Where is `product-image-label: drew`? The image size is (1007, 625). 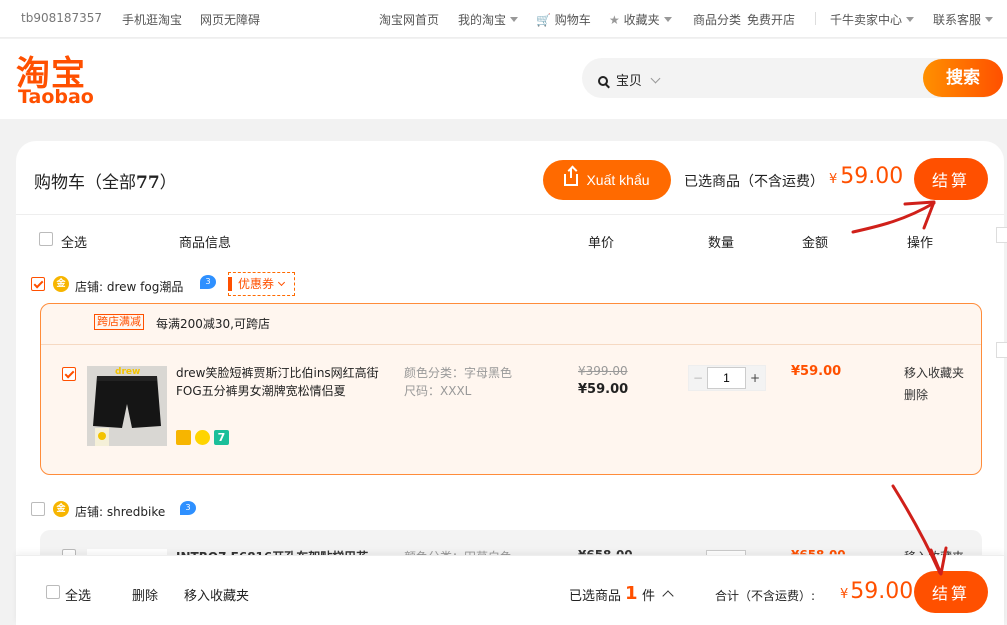
product-image-label: drew is located at coordinates (128, 372).